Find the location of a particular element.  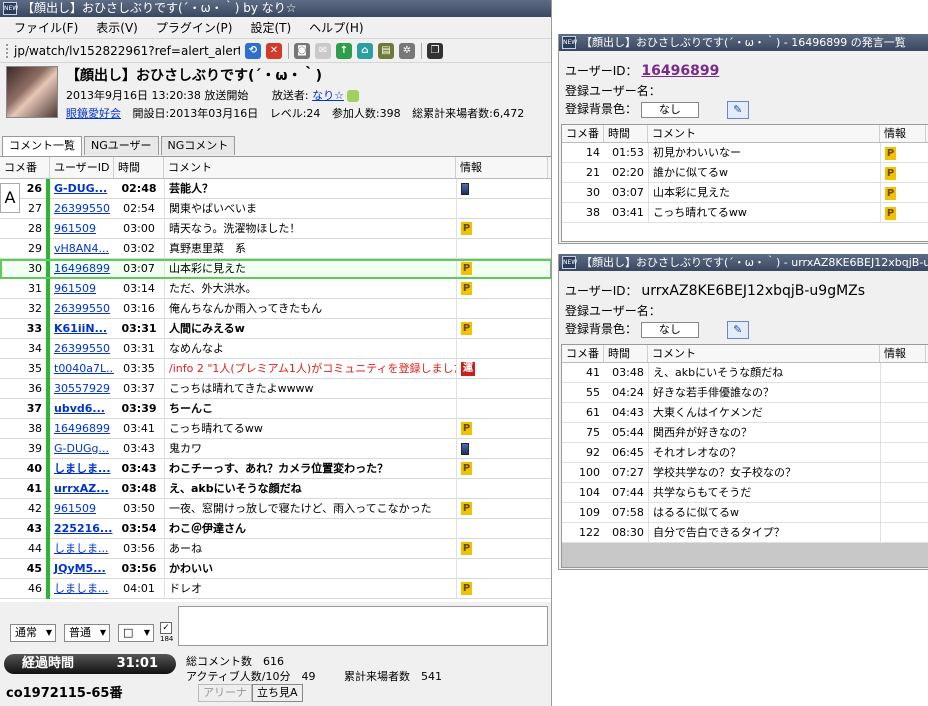

main-titlebar: NEW 【顔出し】おひさしぶりです(´・ω・｀) by なり☆ is located at coordinates (275, 8).